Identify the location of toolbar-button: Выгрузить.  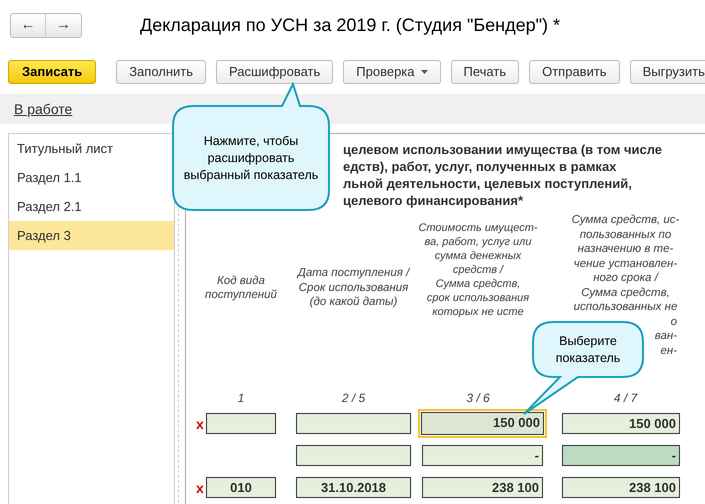
(667, 72).